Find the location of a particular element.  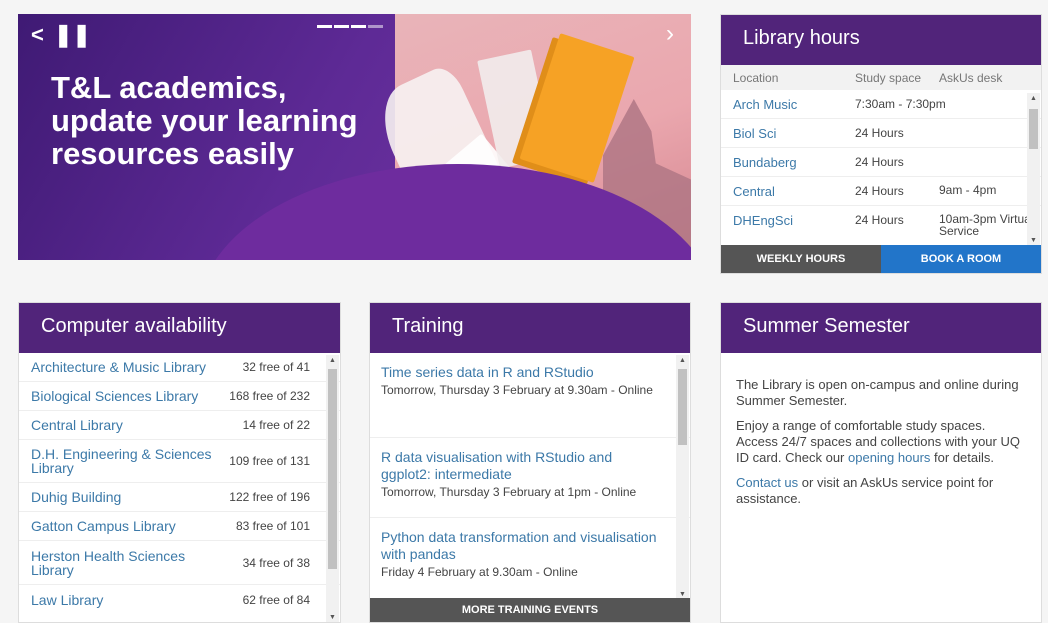

library-link: Central Library is located at coordinates (77, 425).